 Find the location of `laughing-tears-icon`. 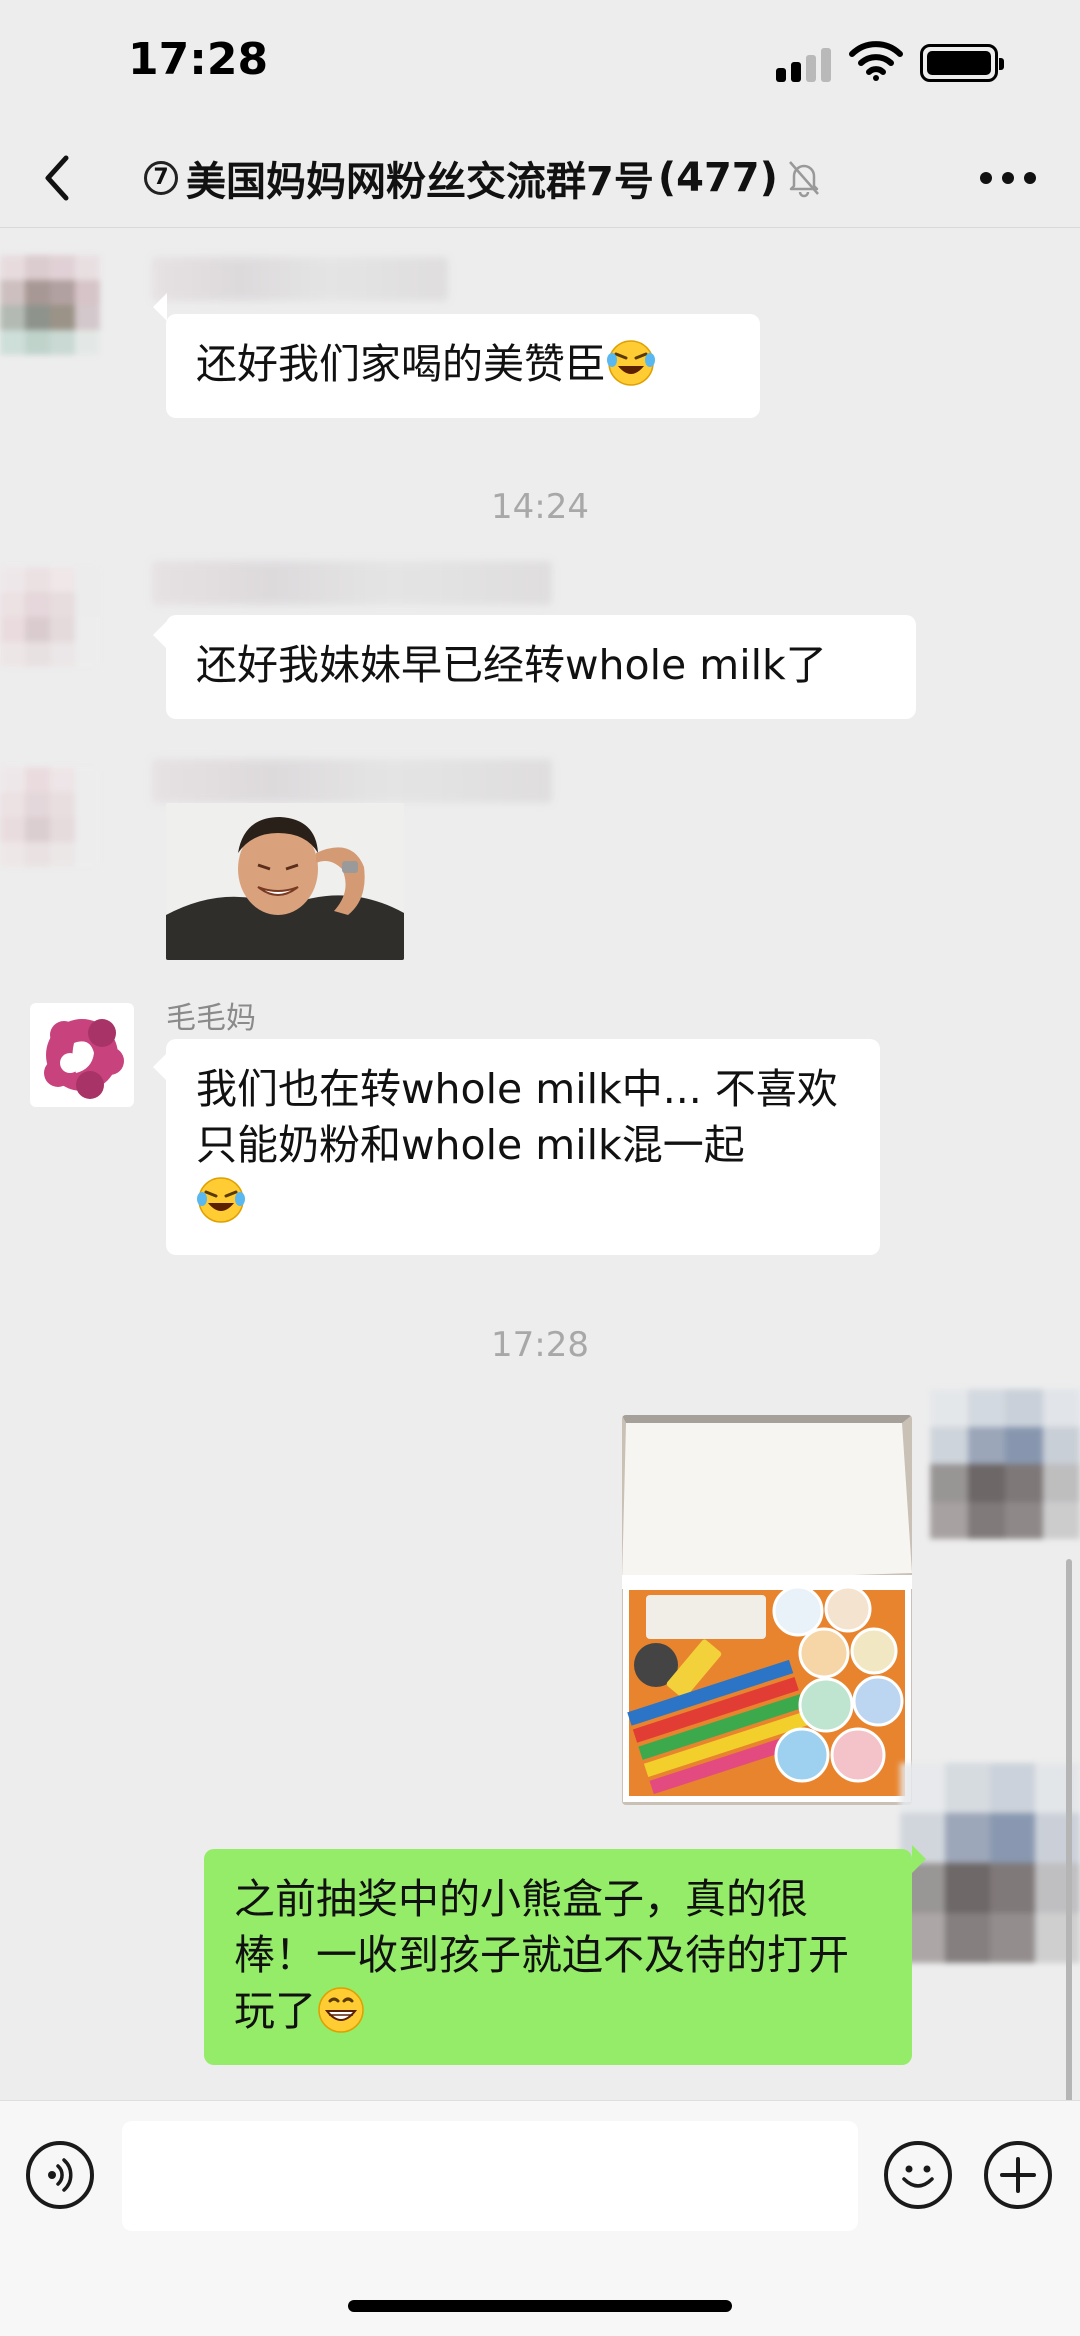

laughing-tears-icon is located at coordinates (221, 1200).